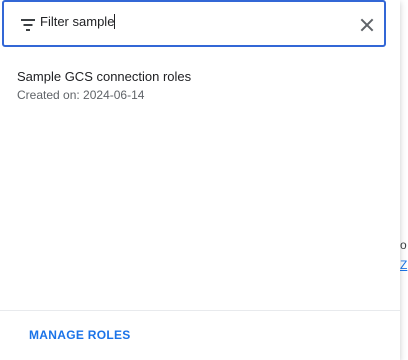 The image size is (408, 360). I want to click on filter-search-box: Filter sample, so click(194, 23).